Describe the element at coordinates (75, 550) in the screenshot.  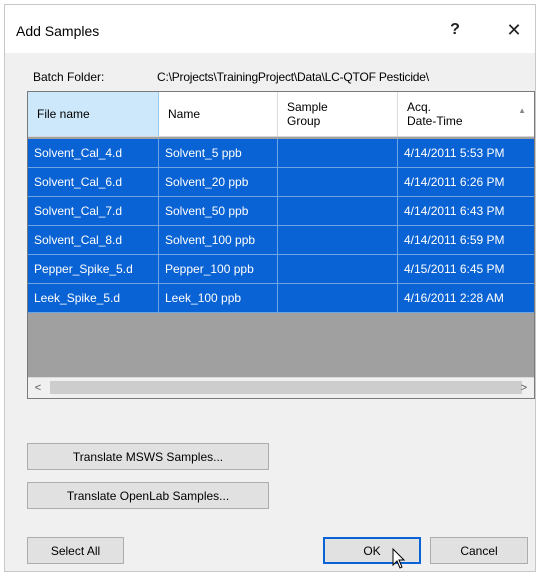
I see `select-all-button: Select All` at that location.